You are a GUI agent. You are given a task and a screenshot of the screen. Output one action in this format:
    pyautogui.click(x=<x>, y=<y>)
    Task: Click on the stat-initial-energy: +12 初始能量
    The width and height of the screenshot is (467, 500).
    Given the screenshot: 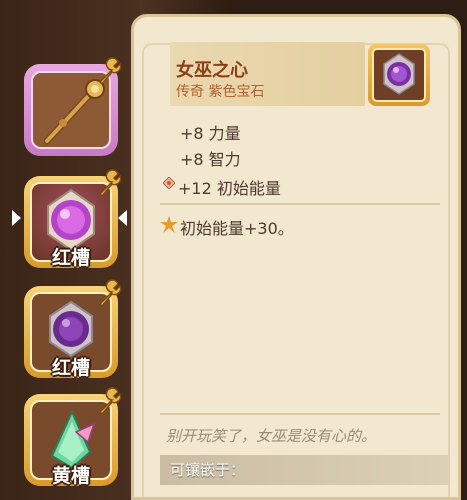 What is the action you would take?
    pyautogui.click(x=229, y=188)
    